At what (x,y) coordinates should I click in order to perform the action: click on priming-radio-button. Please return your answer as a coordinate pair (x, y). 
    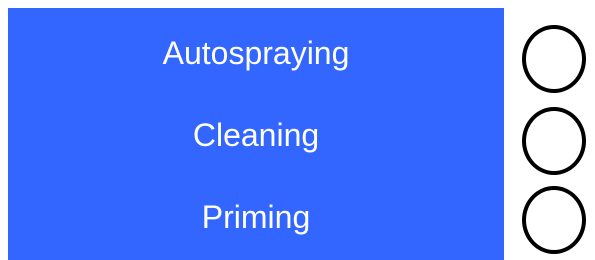
    Looking at the image, I should click on (554, 220).